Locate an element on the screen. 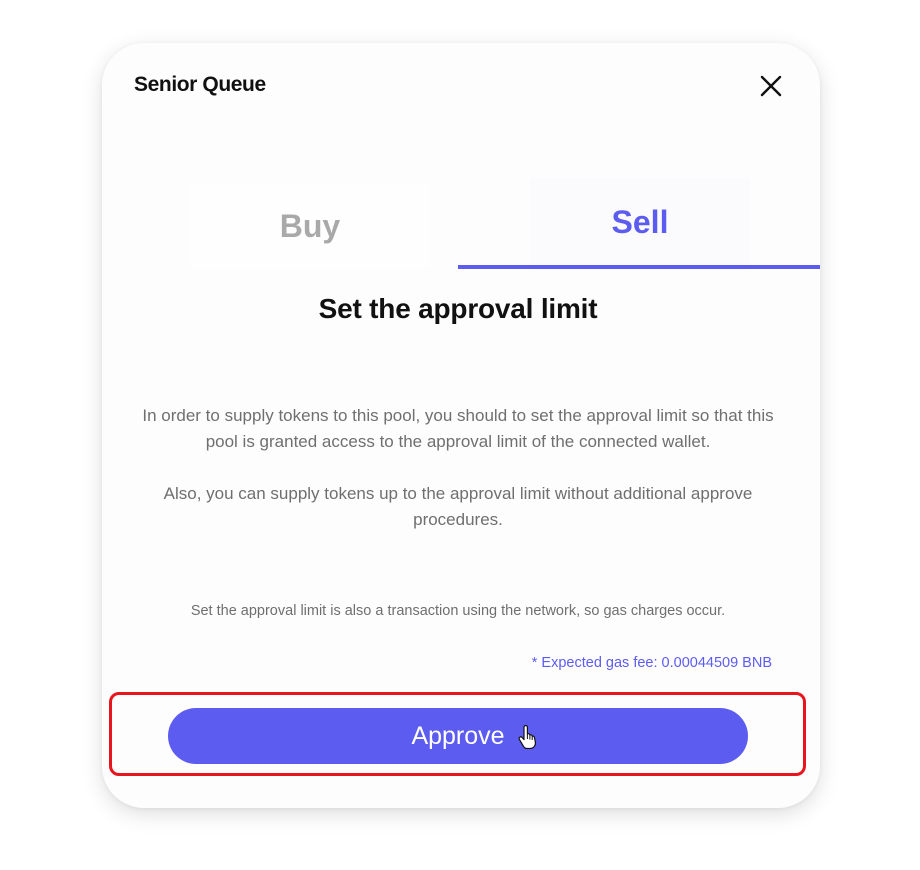 Image resolution: width=920 pixels, height=870 pixels. approve-button: Approve is located at coordinates (458, 736).